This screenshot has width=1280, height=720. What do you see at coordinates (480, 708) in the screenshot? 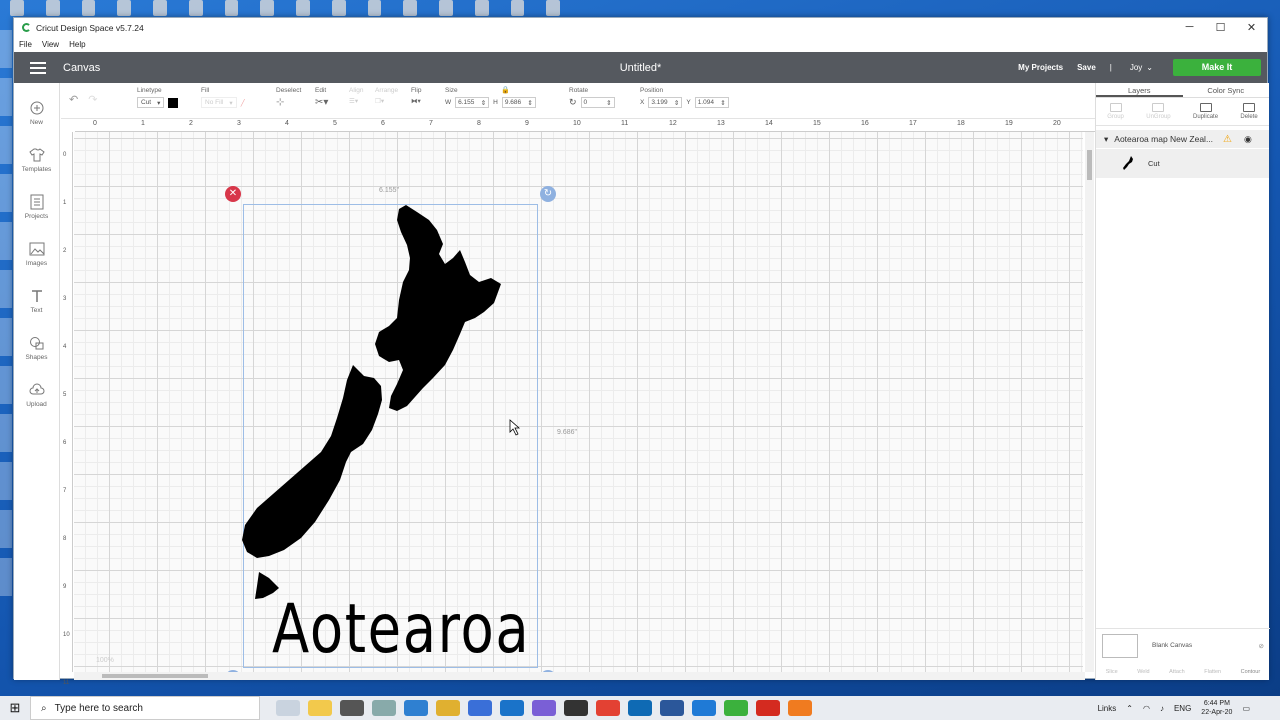
I see `save-app-icon` at bounding box center [480, 708].